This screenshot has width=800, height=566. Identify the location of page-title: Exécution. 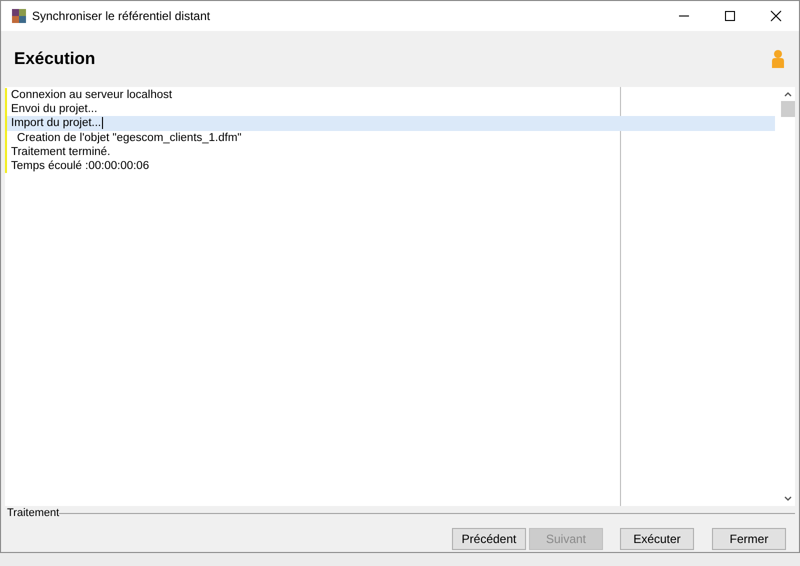
(55, 59).